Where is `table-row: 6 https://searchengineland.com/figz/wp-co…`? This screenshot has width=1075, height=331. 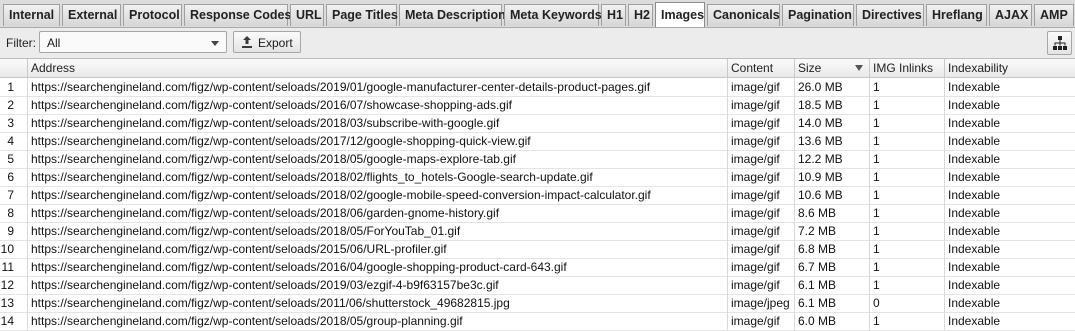
table-row: 6 https://searchengineland.com/figz/wp-co… is located at coordinates (537, 177).